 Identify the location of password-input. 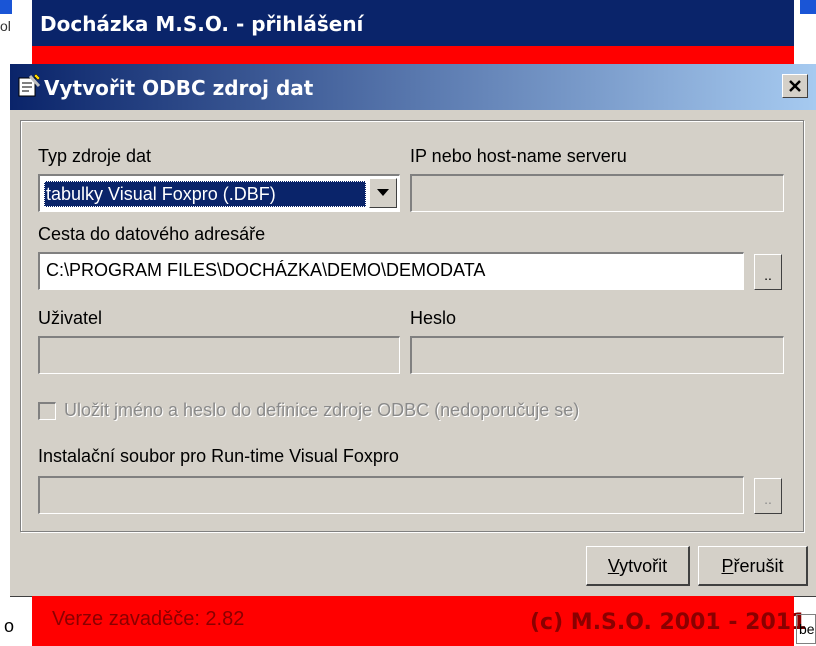
(597, 355).